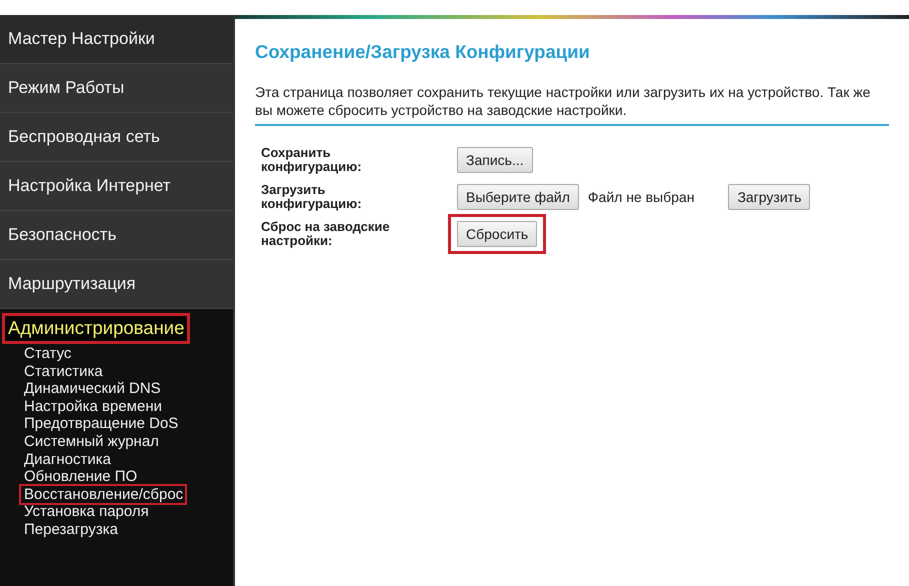 The height and width of the screenshot is (586, 909). What do you see at coordinates (86, 512) in the screenshot?
I see `submenu-item: Установка пароля` at bounding box center [86, 512].